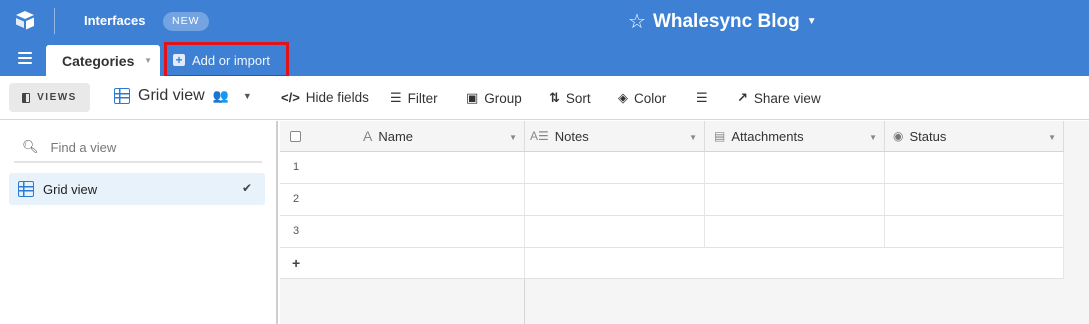  What do you see at coordinates (295, 136) in the screenshot?
I see `select-all-checkbox` at bounding box center [295, 136].